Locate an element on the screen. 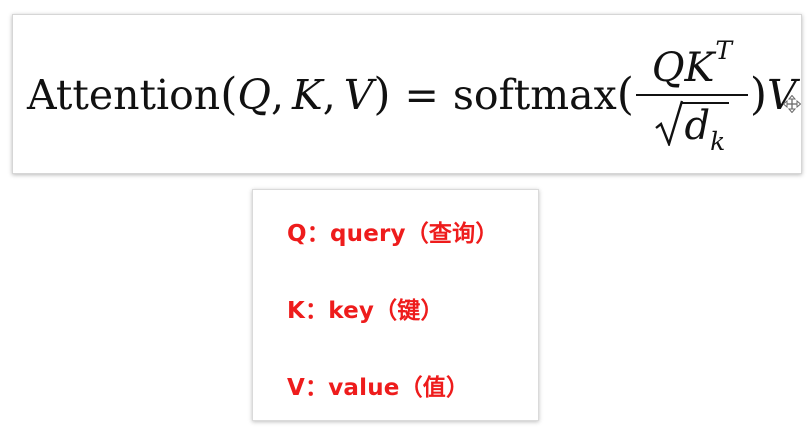 Image resolution: width=811 pixels, height=427 pixels. legend-query: Q：query（查询） is located at coordinates (393, 234).